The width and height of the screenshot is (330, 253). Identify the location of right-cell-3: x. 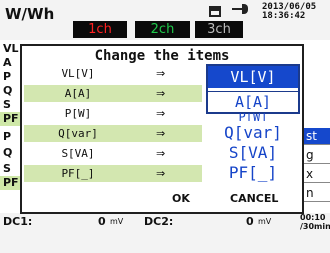
(317, 174).